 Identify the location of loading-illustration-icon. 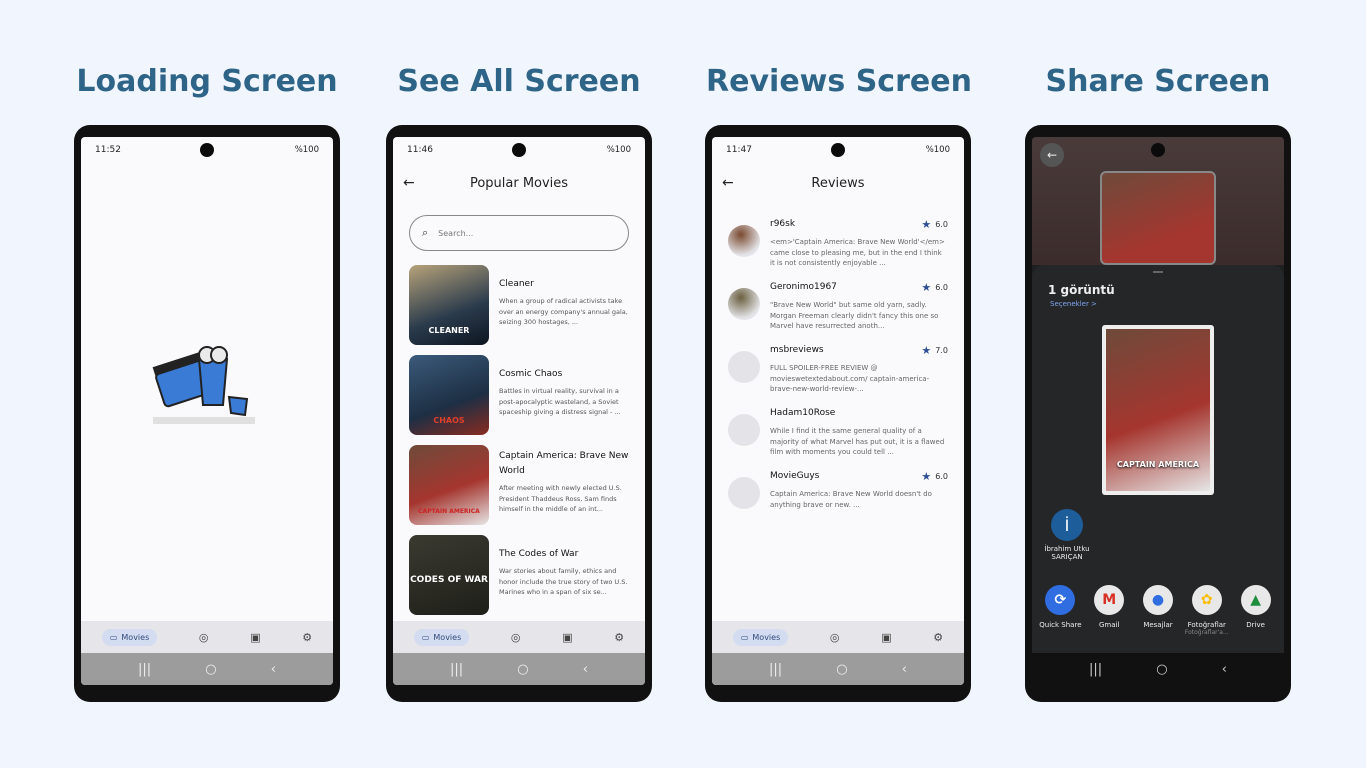
(203, 385).